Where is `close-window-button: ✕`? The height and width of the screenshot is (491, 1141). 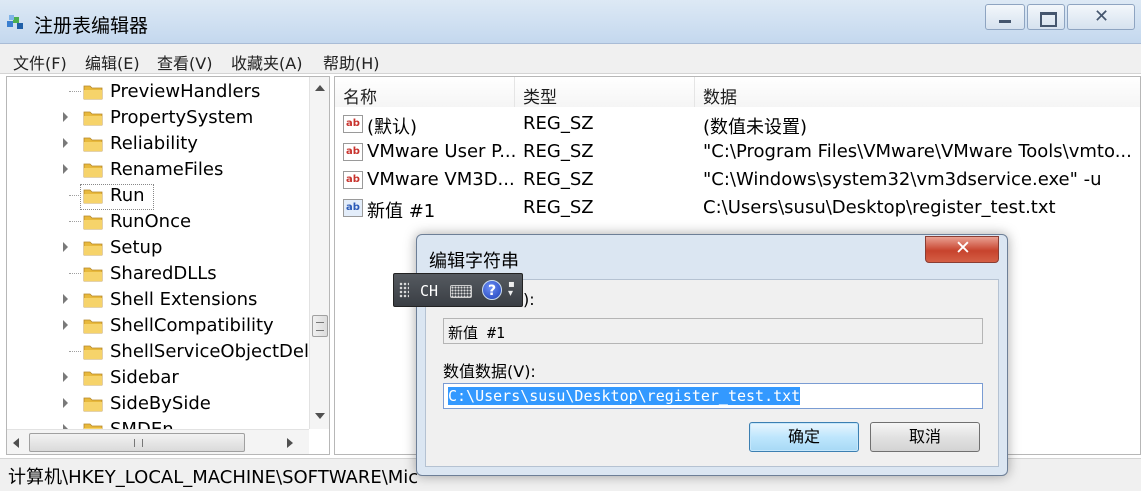
close-window-button: ✕ is located at coordinates (1101, 17).